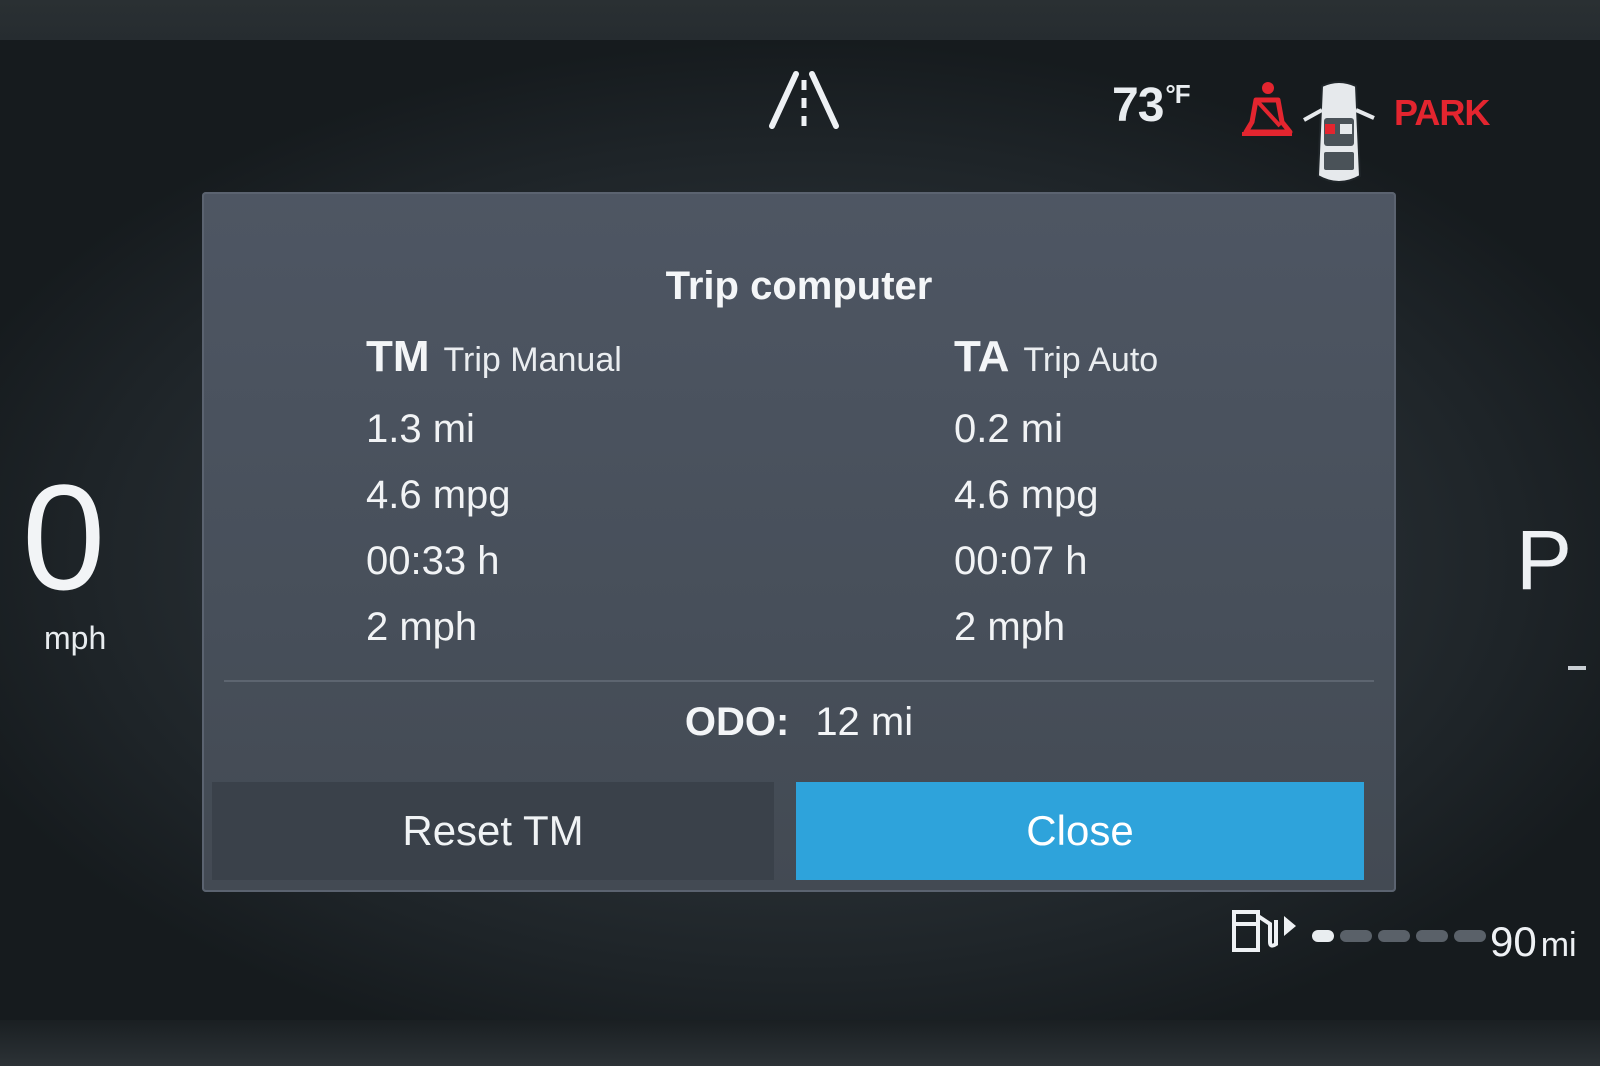 This screenshot has width=1600, height=1066. Describe the element at coordinates (799, 722) in the screenshot. I see `odometer: ODO: 12 mi` at that location.